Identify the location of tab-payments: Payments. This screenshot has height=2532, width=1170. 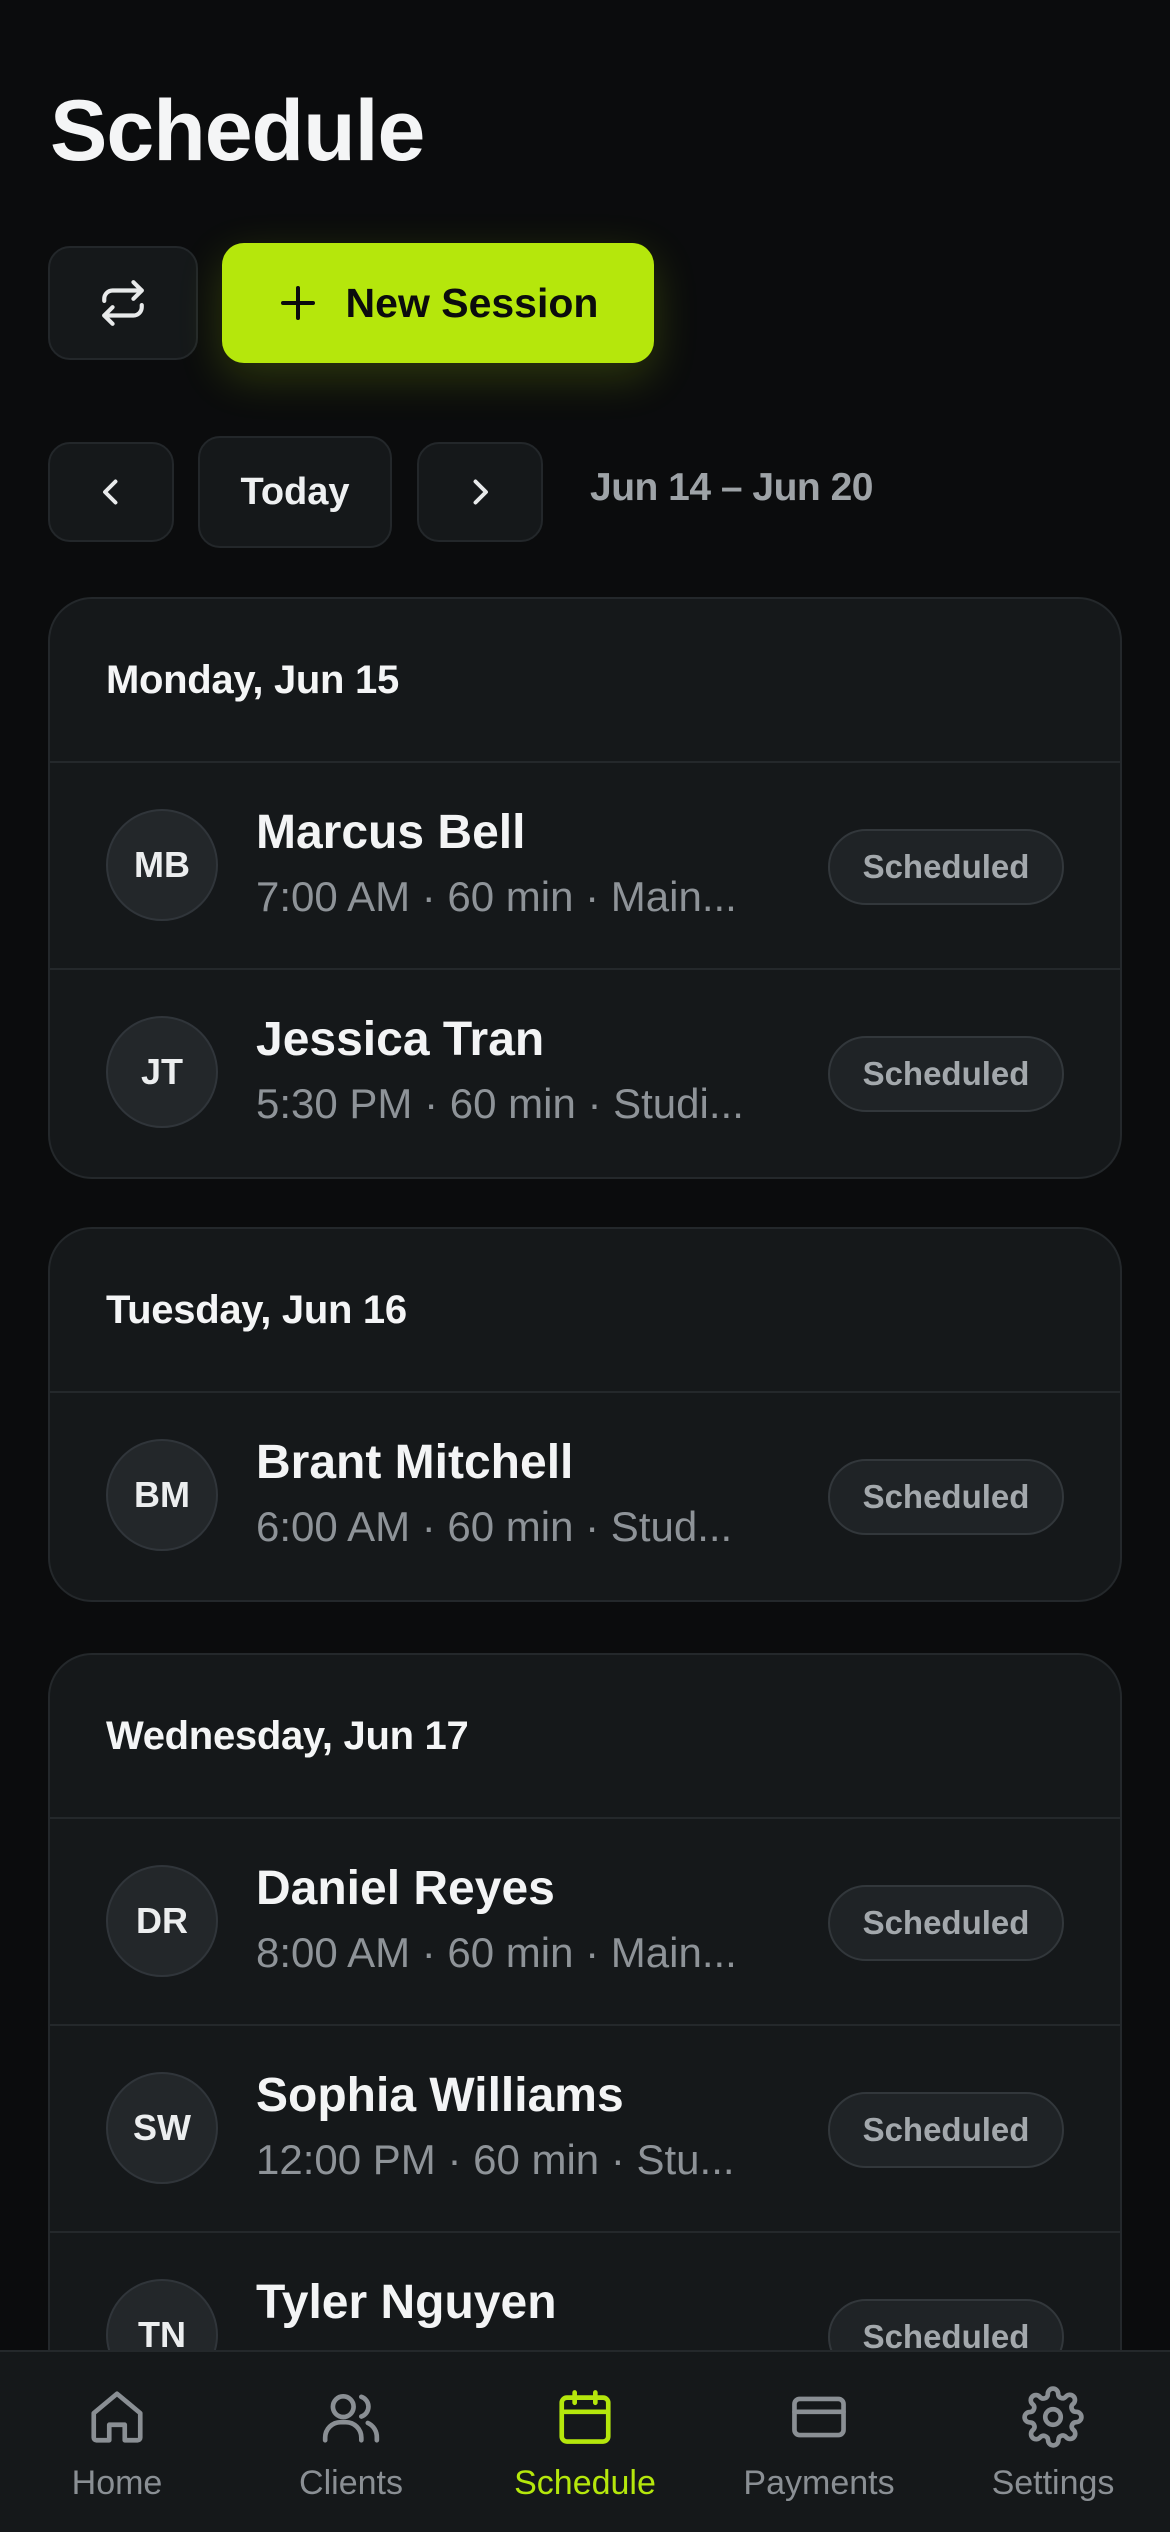
(819, 2442).